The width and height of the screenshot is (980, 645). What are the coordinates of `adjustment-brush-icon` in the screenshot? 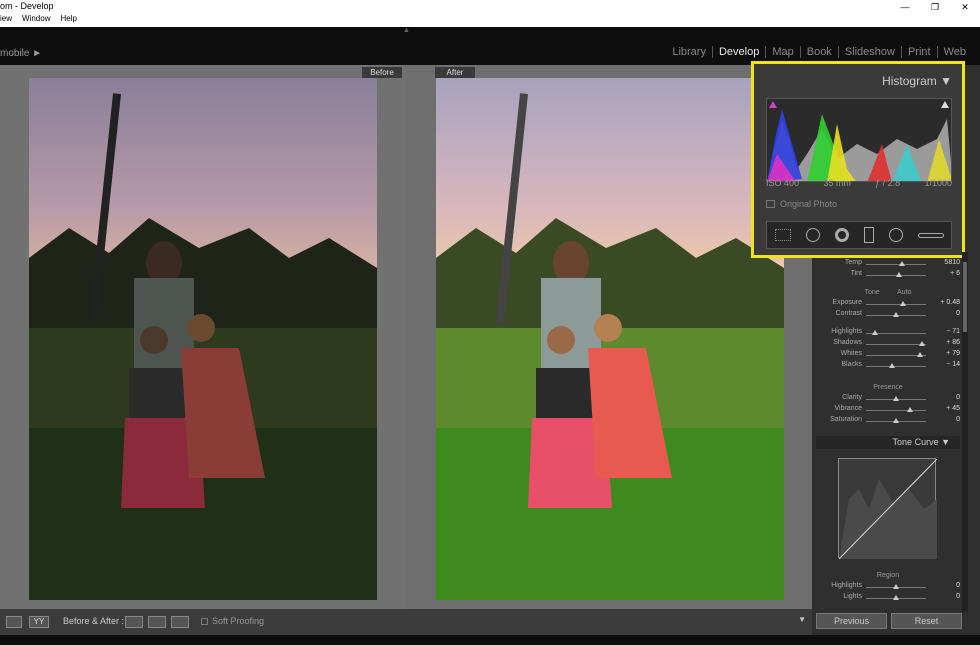 It's located at (930, 235).